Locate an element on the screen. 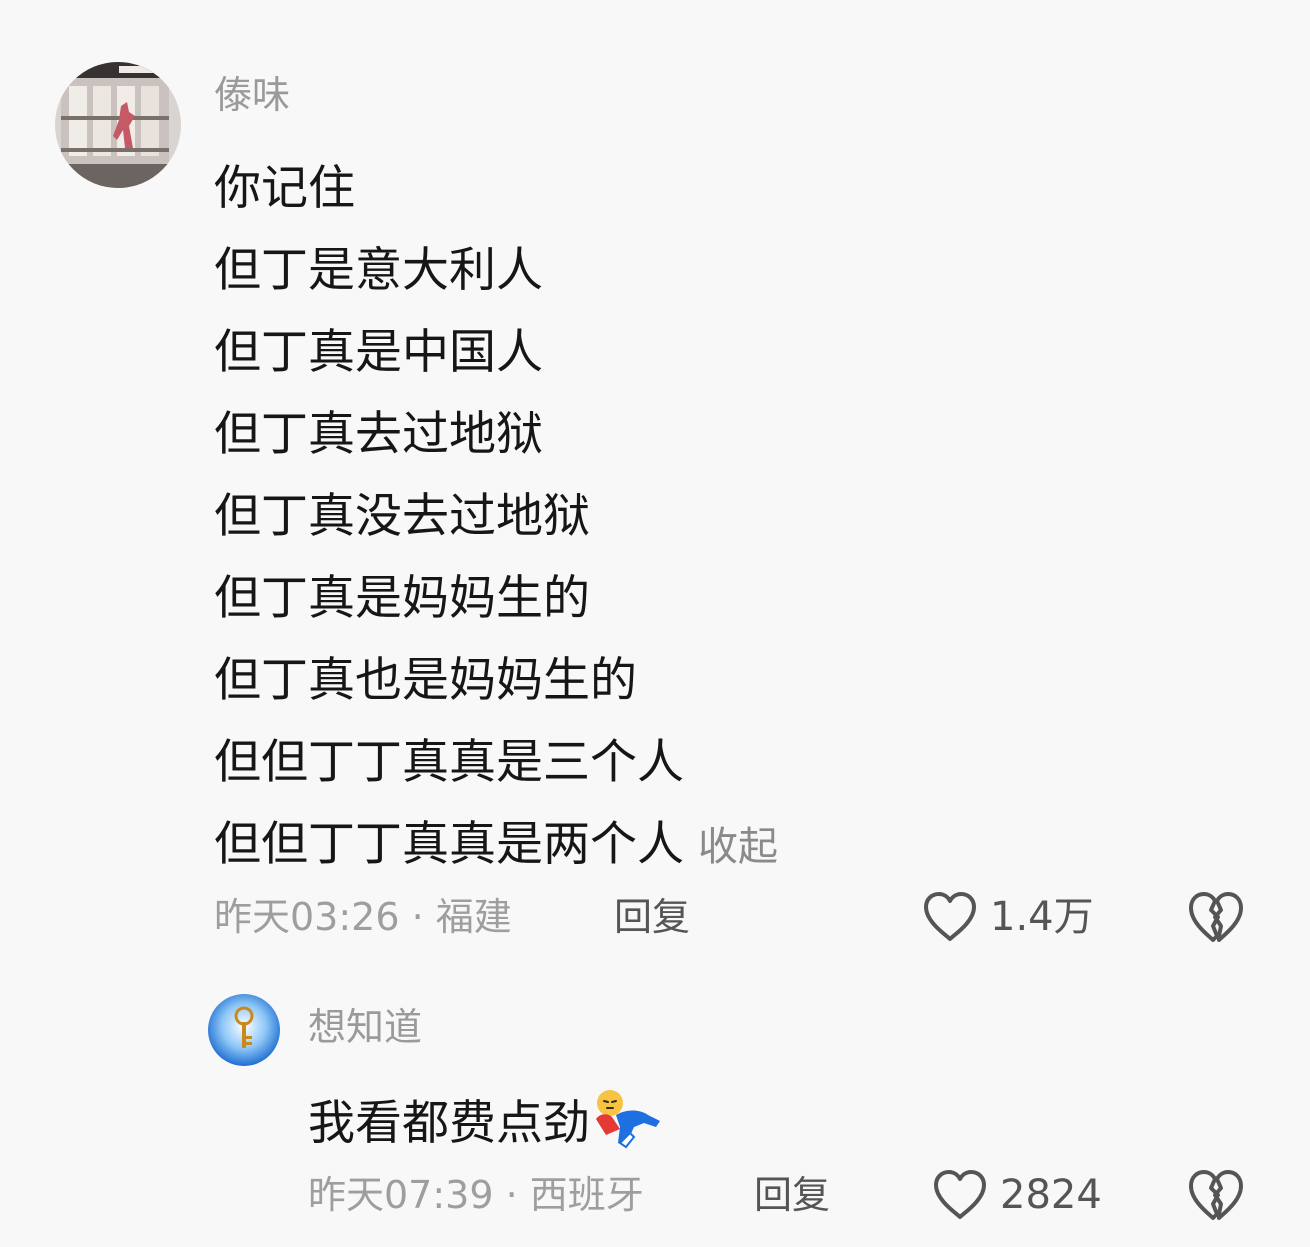 This screenshot has height=1247, width=1310. comment-text-line: 我看都费点劲 is located at coordinates (449, 1123).